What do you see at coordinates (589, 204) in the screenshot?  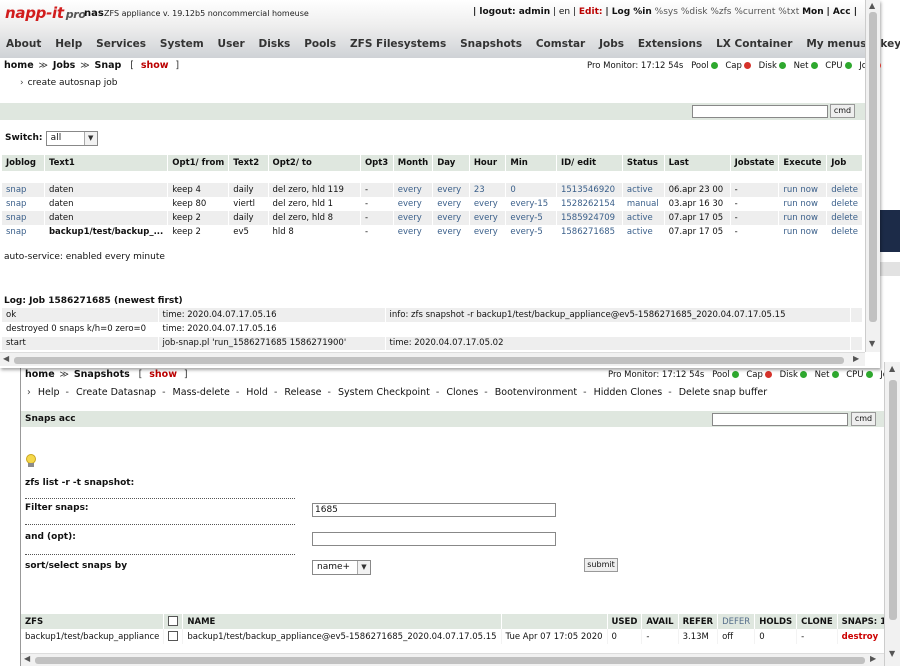 I see `job-id-link: 1528262154` at bounding box center [589, 204].